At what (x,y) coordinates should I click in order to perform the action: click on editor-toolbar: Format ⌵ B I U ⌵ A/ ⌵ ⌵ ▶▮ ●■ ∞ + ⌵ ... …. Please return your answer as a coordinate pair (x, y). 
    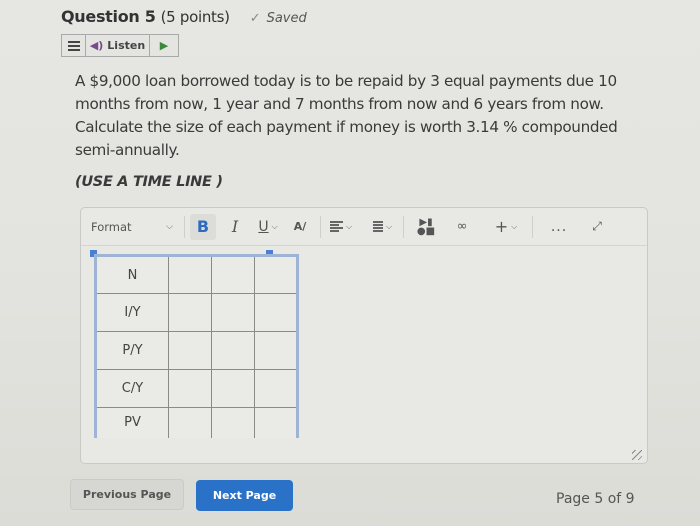
    Looking at the image, I should click on (364, 227).